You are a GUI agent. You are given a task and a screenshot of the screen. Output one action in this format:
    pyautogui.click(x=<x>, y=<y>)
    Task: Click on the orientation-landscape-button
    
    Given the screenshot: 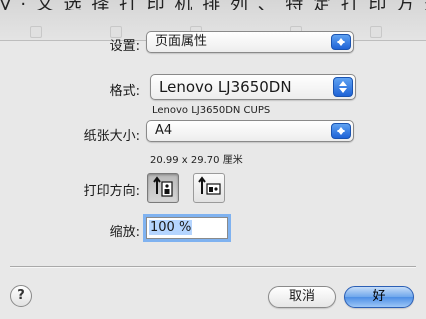 What is the action you would take?
    pyautogui.click(x=209, y=188)
    